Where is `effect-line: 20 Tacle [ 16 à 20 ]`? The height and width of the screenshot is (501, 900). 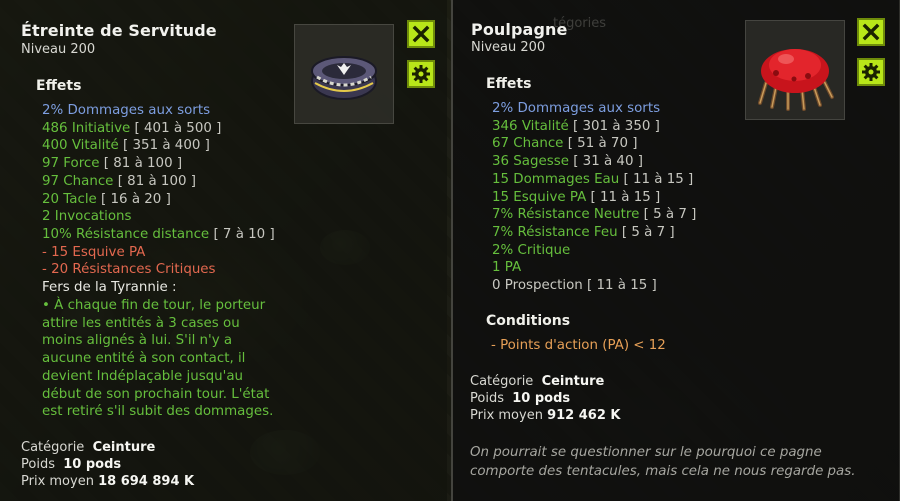
effect-line: 20 Tacle [ 16 à 20 ] is located at coordinates (158, 200).